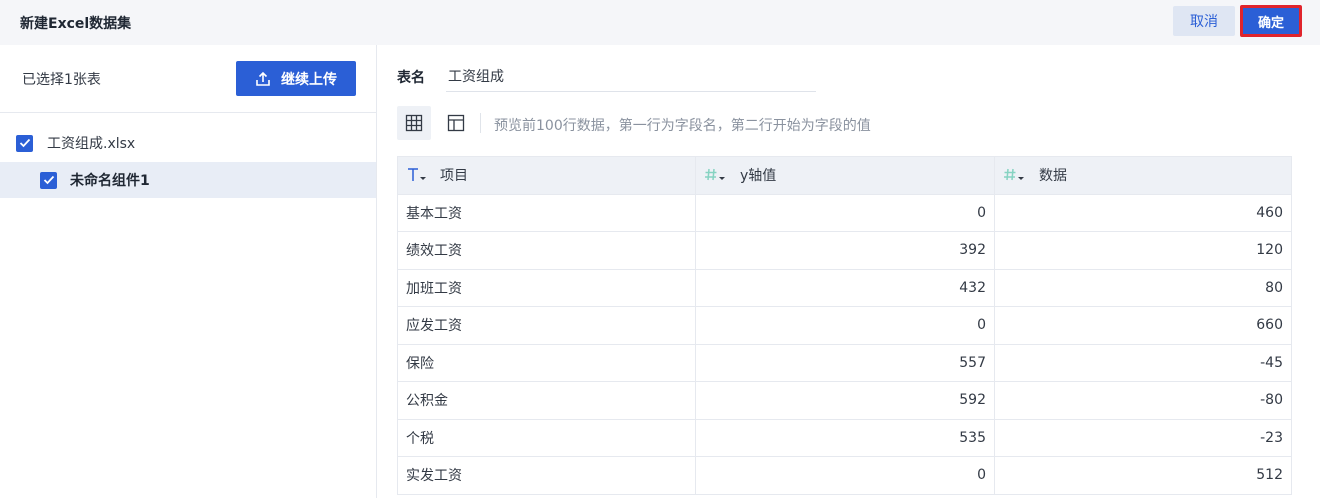  Describe the element at coordinates (454, 176) in the screenshot. I see `column-header-label: 项目` at that location.